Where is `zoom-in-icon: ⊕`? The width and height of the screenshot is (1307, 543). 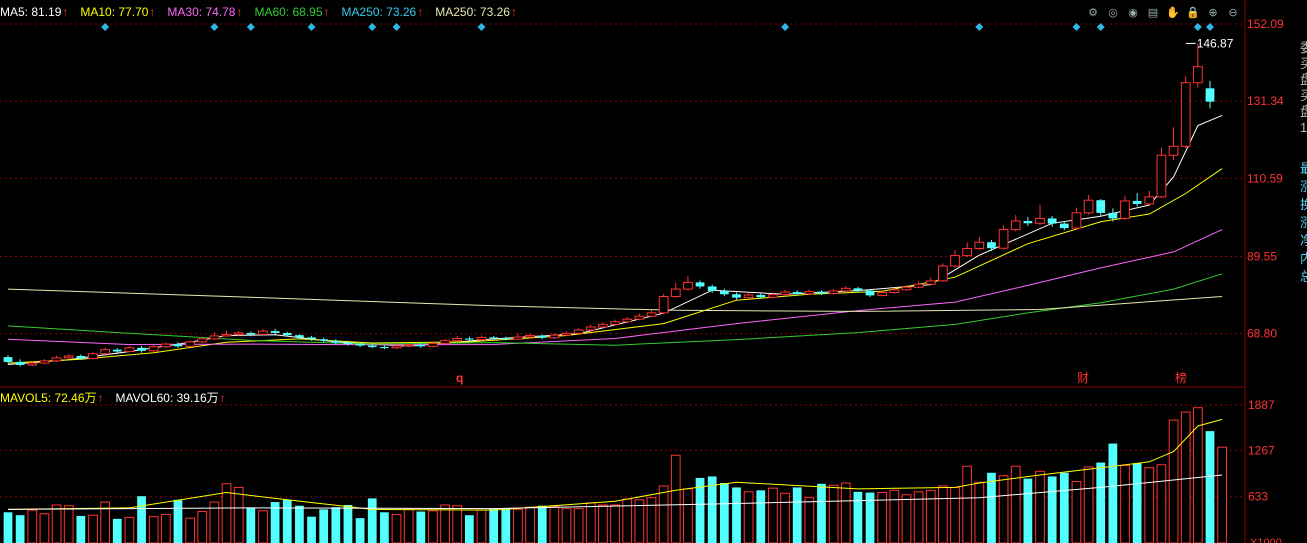
zoom-in-icon: ⊕ is located at coordinates (1213, 12).